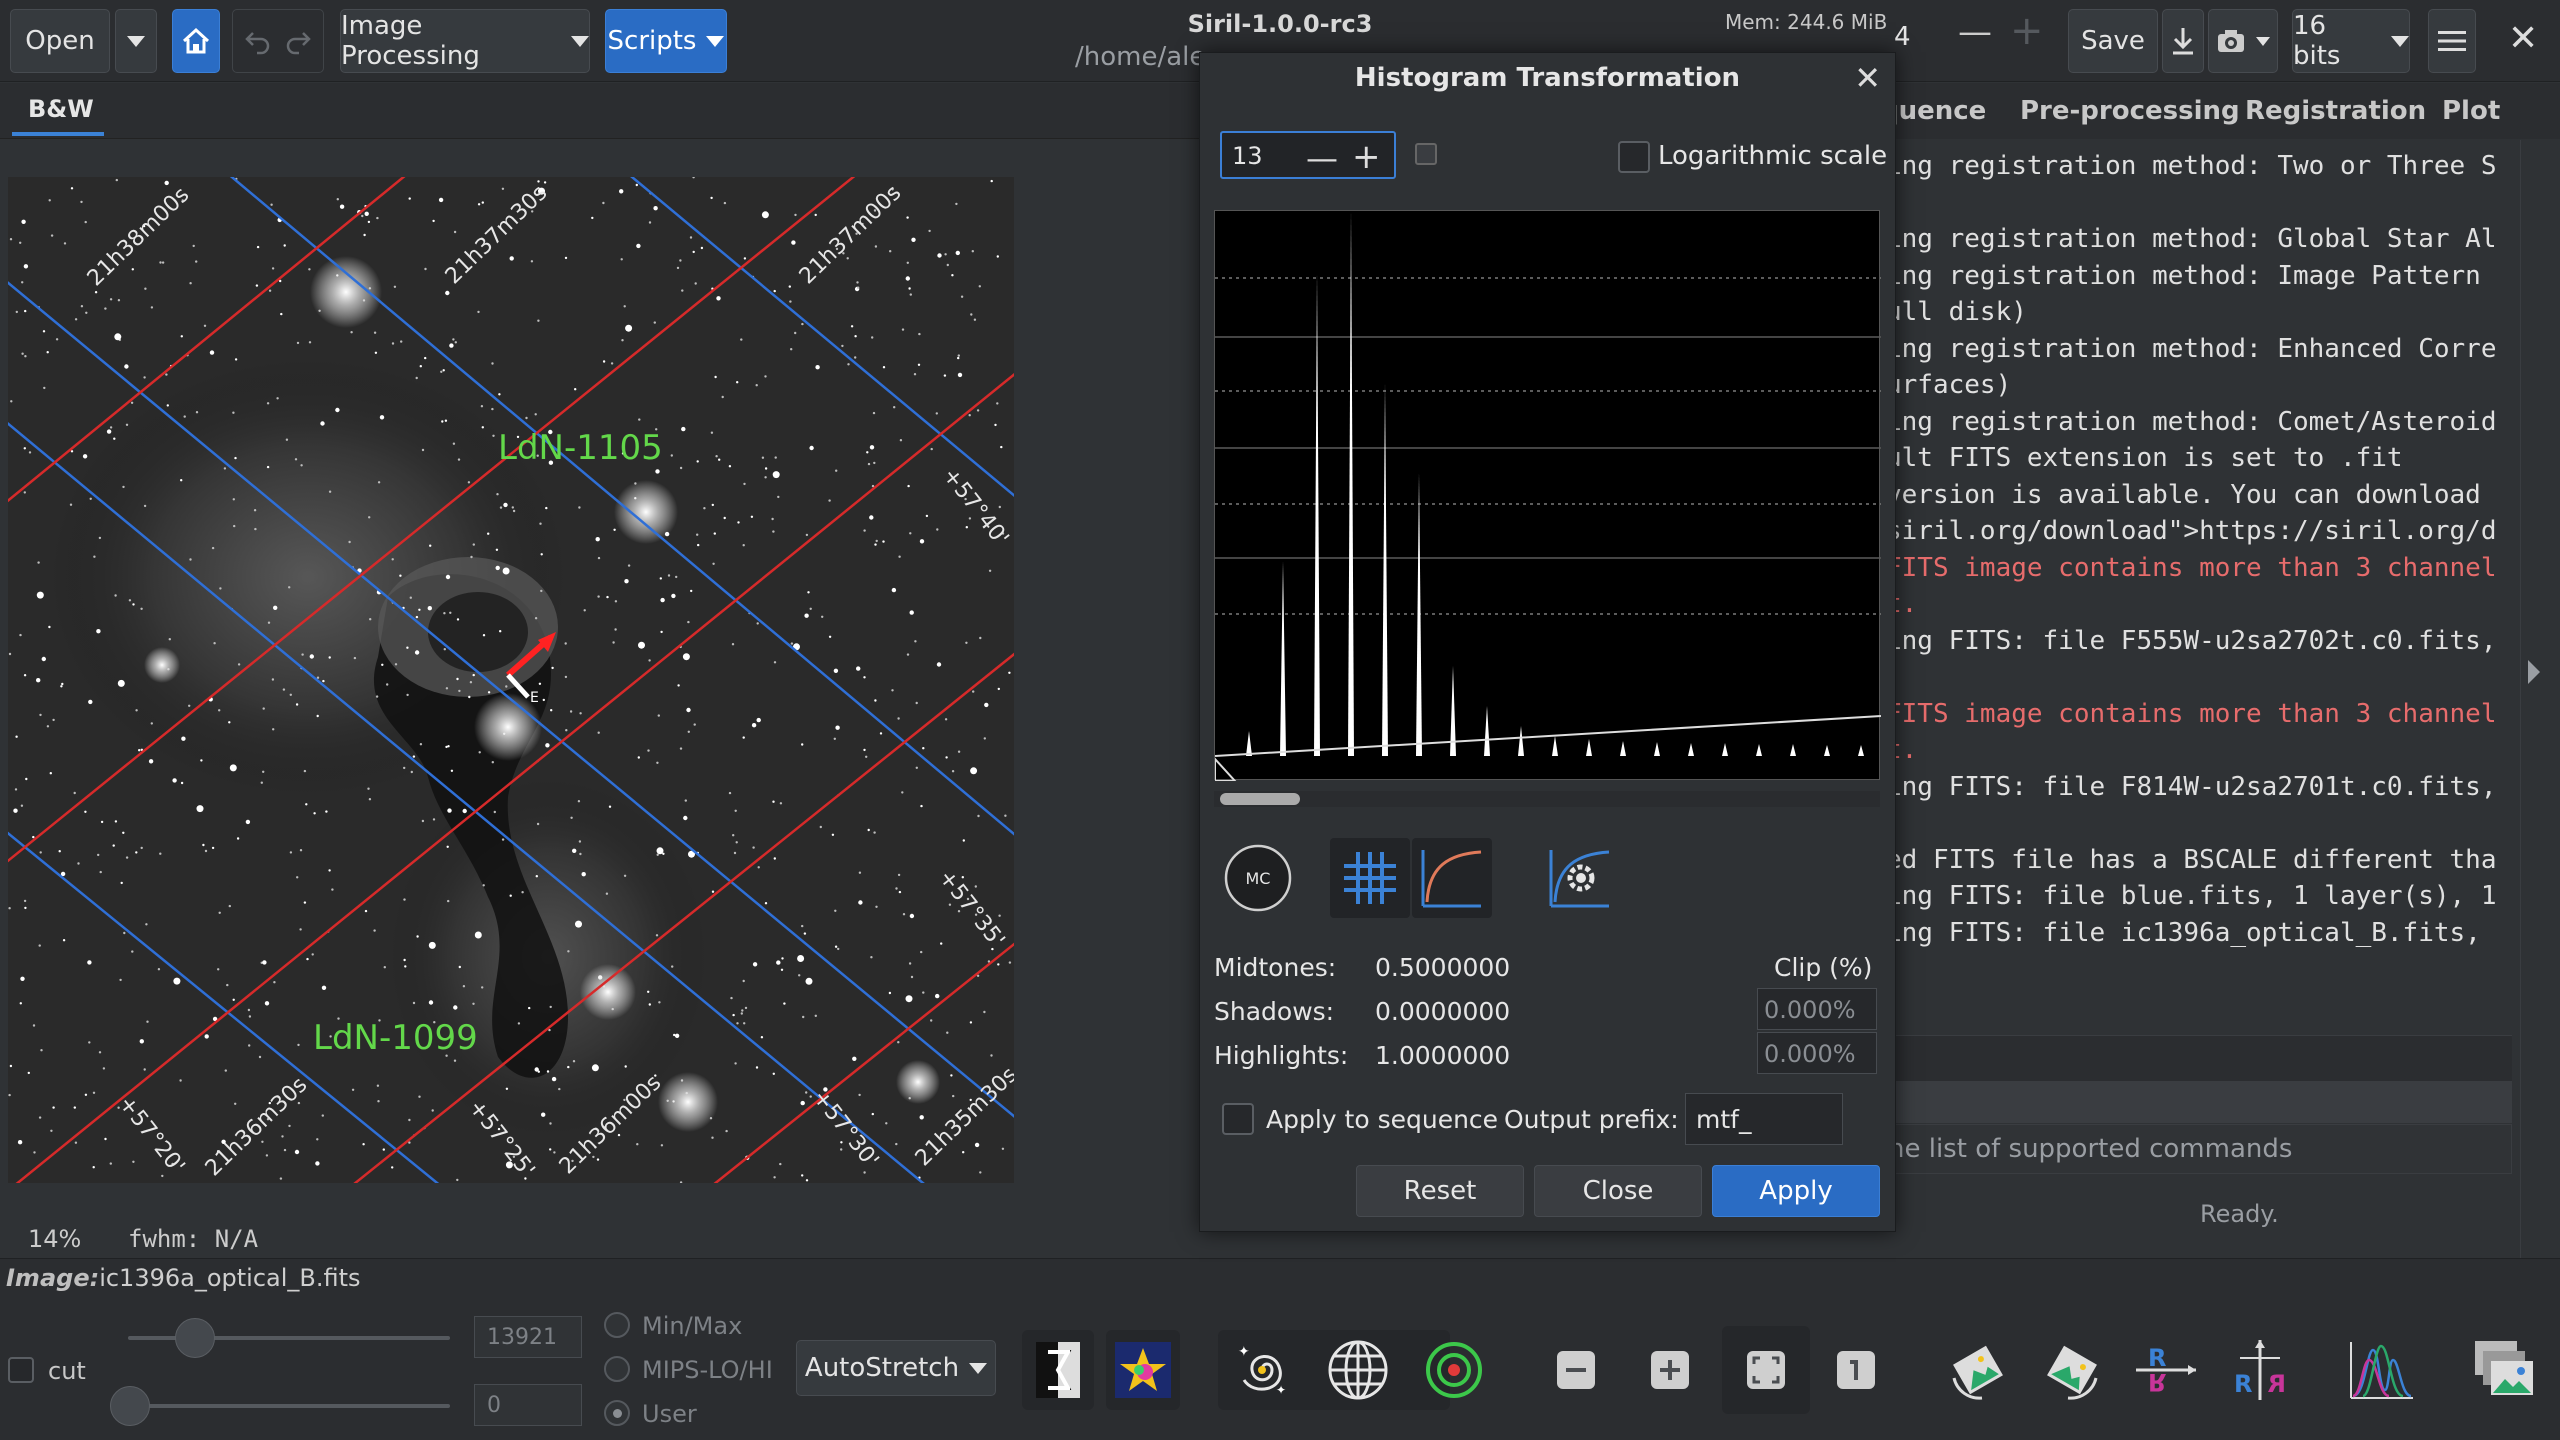 The height and width of the screenshot is (1440, 2560). Describe the element at coordinates (1975, 32) in the screenshot. I see `preview-minus-icon: —` at that location.